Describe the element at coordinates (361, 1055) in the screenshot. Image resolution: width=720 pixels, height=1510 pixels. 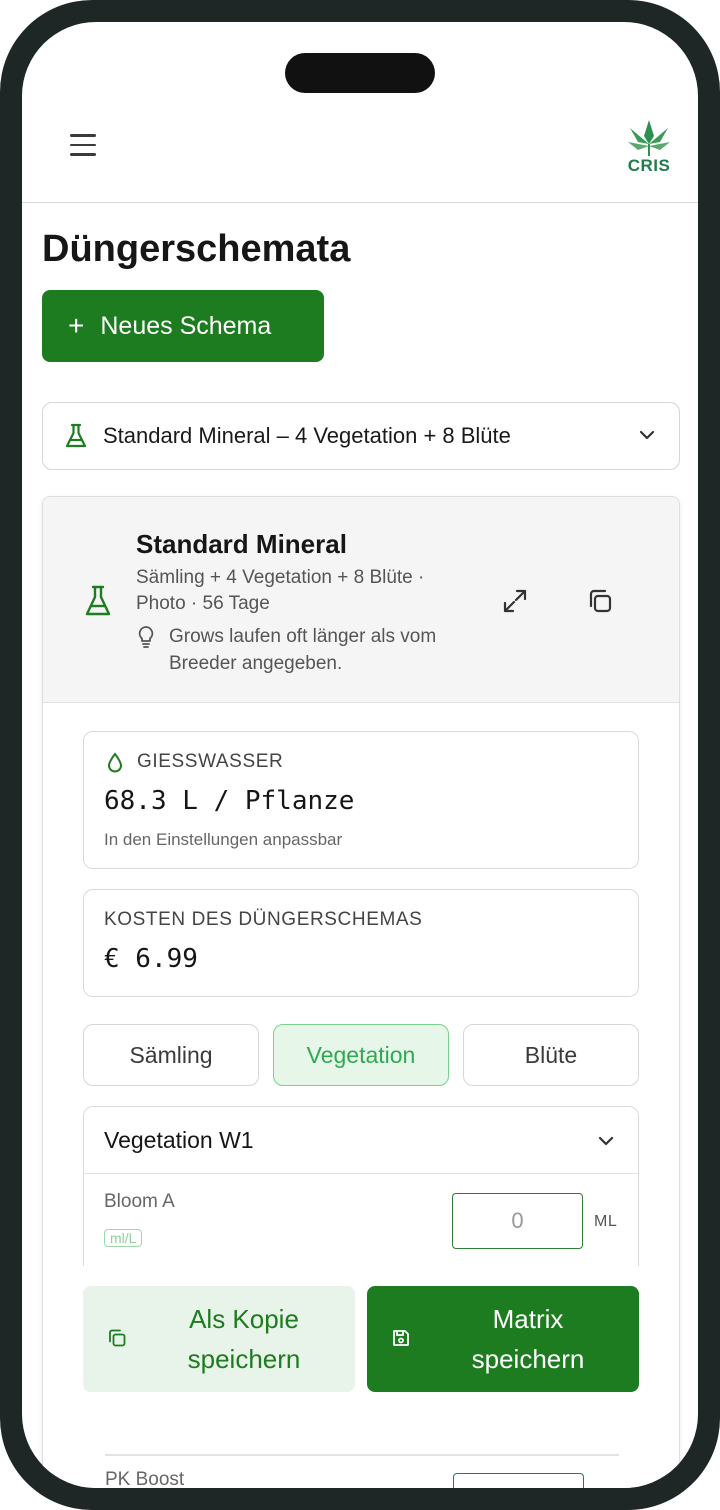
I see `tab-vegetation: Vegetation` at that location.